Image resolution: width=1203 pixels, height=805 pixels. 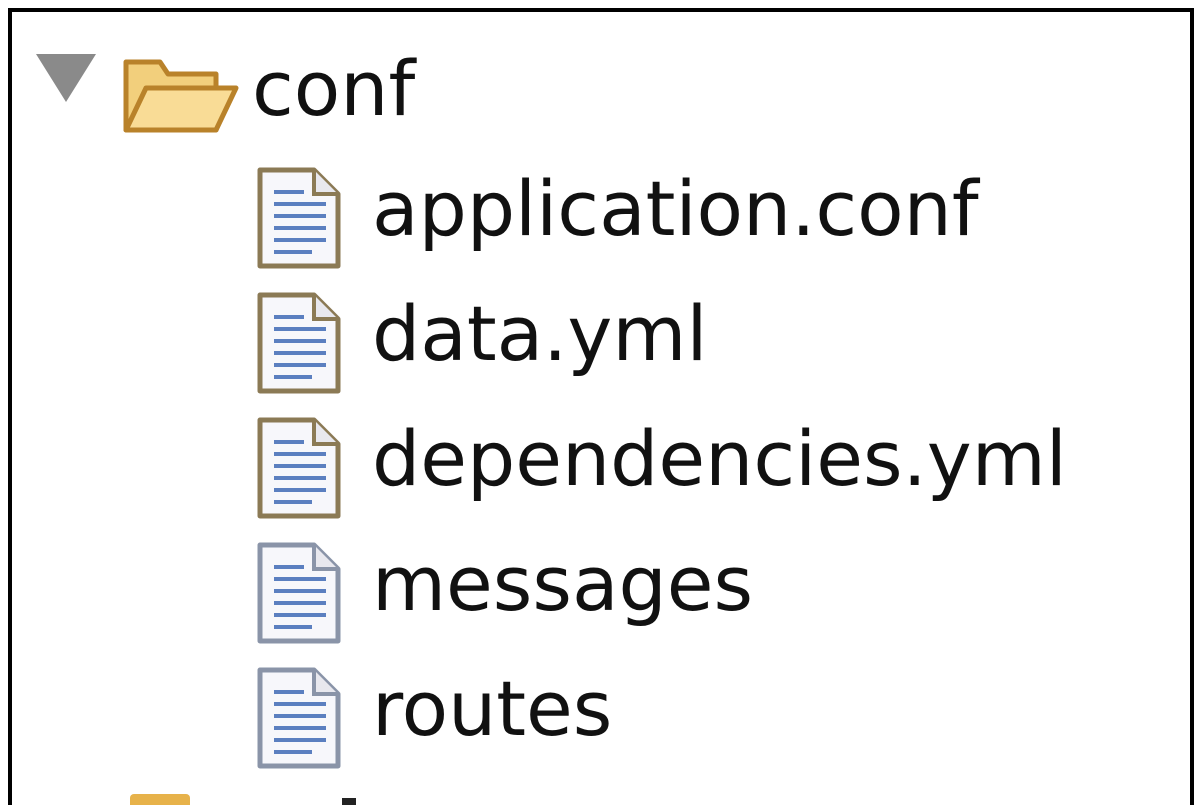 I want to click on folder-icon-partial, so click(x=160, y=799).